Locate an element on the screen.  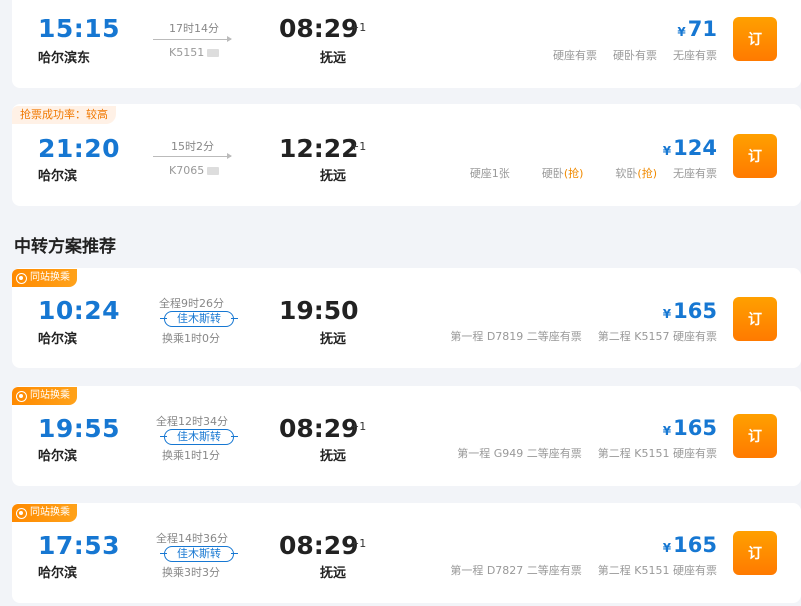
arrival-time: 12:22 is located at coordinates (319, 148).